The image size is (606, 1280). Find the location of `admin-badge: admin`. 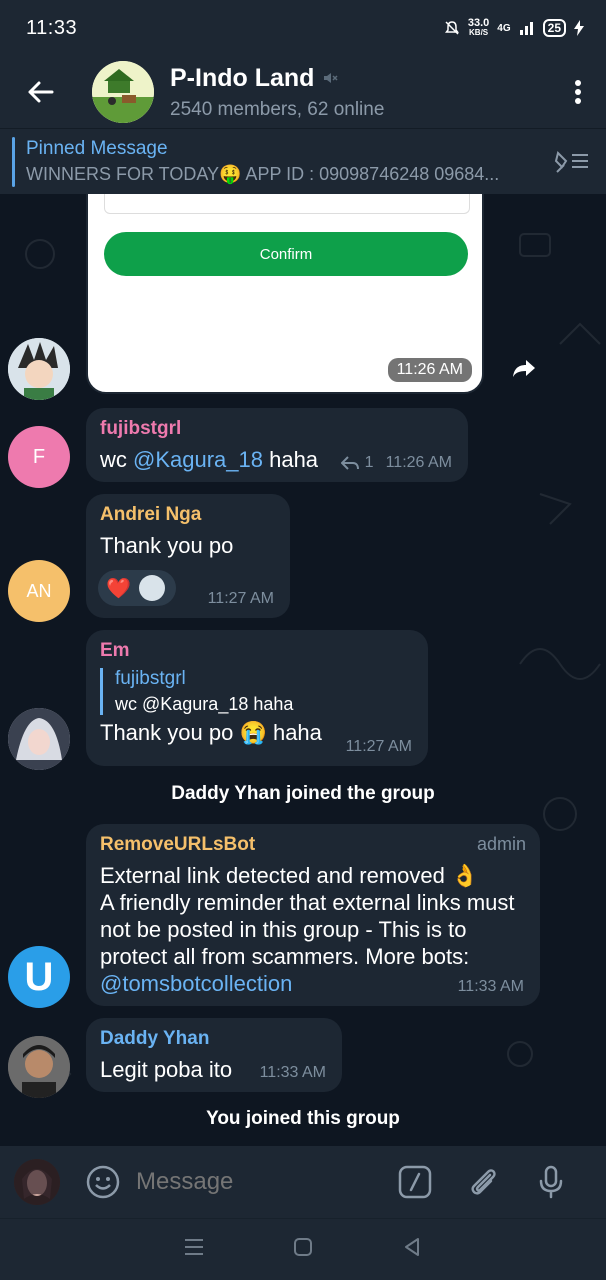

admin-badge: admin is located at coordinates (501, 844).